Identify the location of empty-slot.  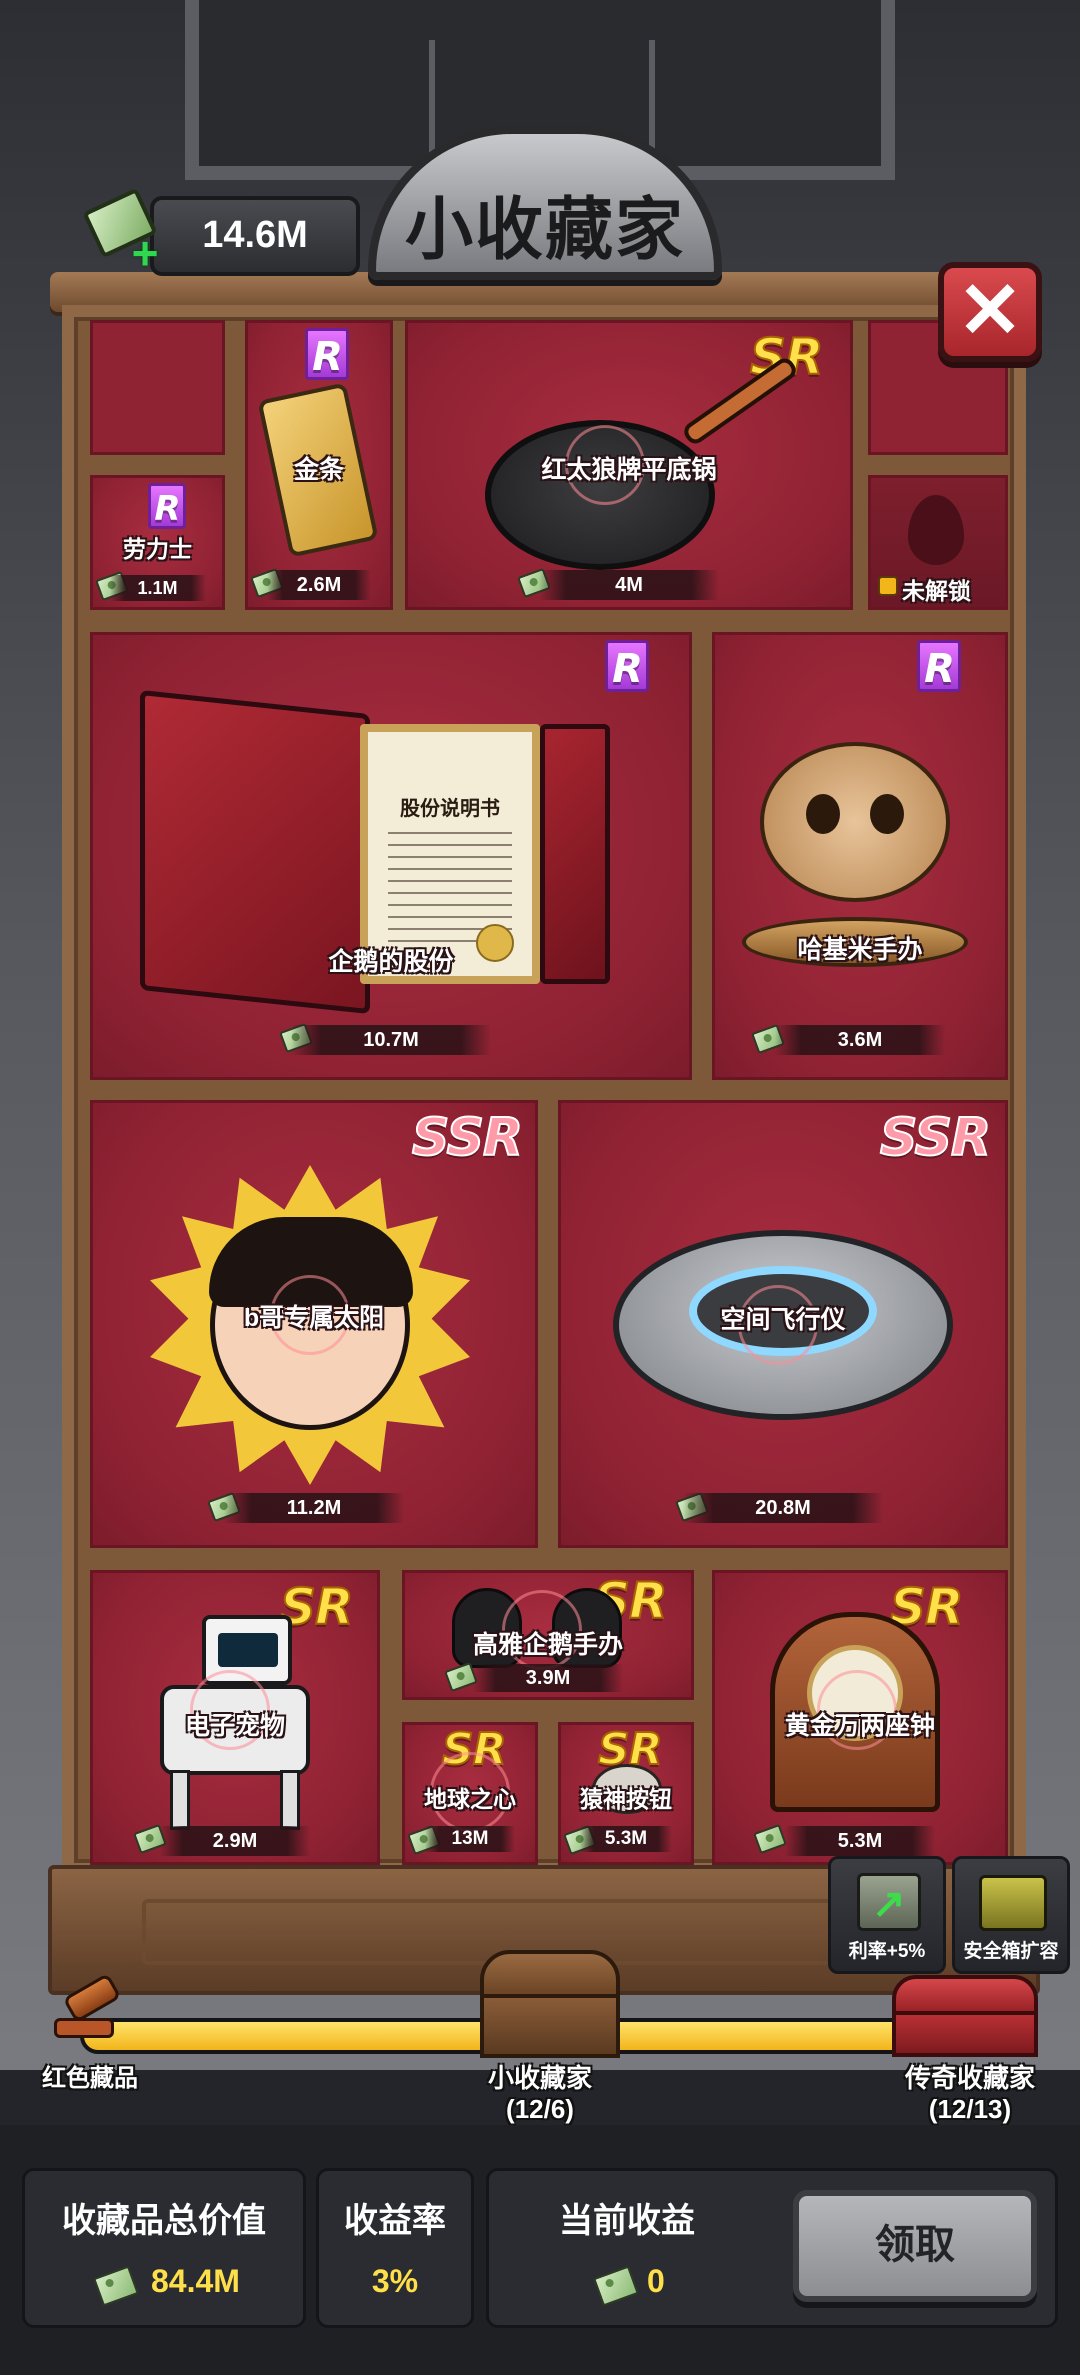
(157, 387).